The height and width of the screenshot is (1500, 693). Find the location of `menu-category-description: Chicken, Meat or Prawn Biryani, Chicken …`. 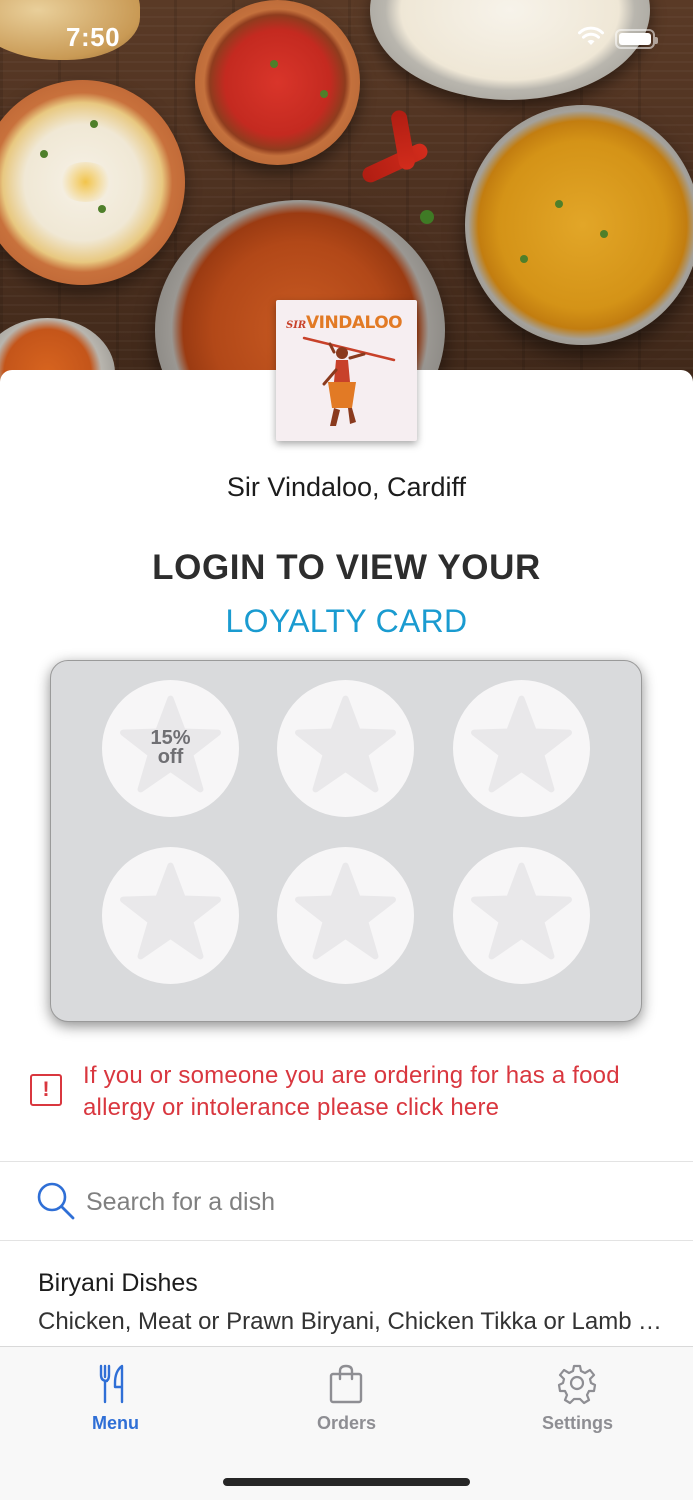

menu-category-description: Chicken, Meat or Prawn Biryani, Chicken … is located at coordinates (350, 1321).